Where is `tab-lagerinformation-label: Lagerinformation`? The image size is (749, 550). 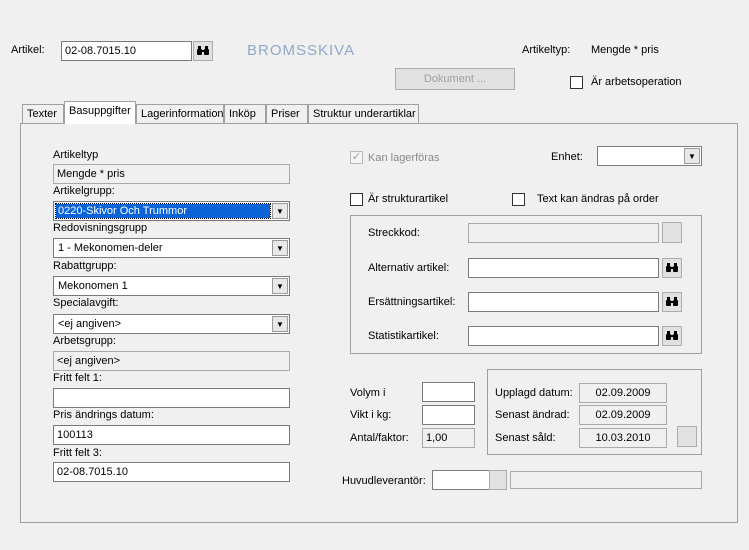 tab-lagerinformation-label: Lagerinformation is located at coordinates (182, 114).